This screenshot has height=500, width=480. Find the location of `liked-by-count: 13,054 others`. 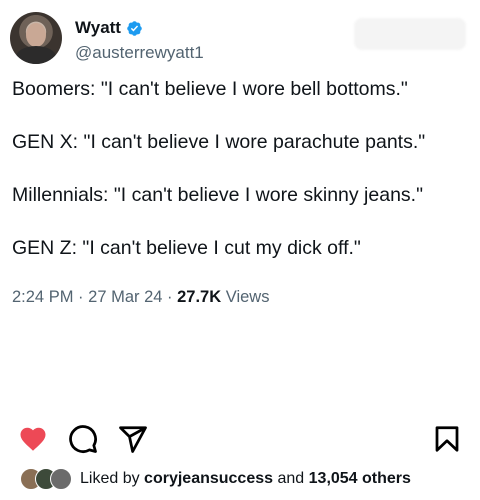

liked-by-count: 13,054 others is located at coordinates (360, 479).